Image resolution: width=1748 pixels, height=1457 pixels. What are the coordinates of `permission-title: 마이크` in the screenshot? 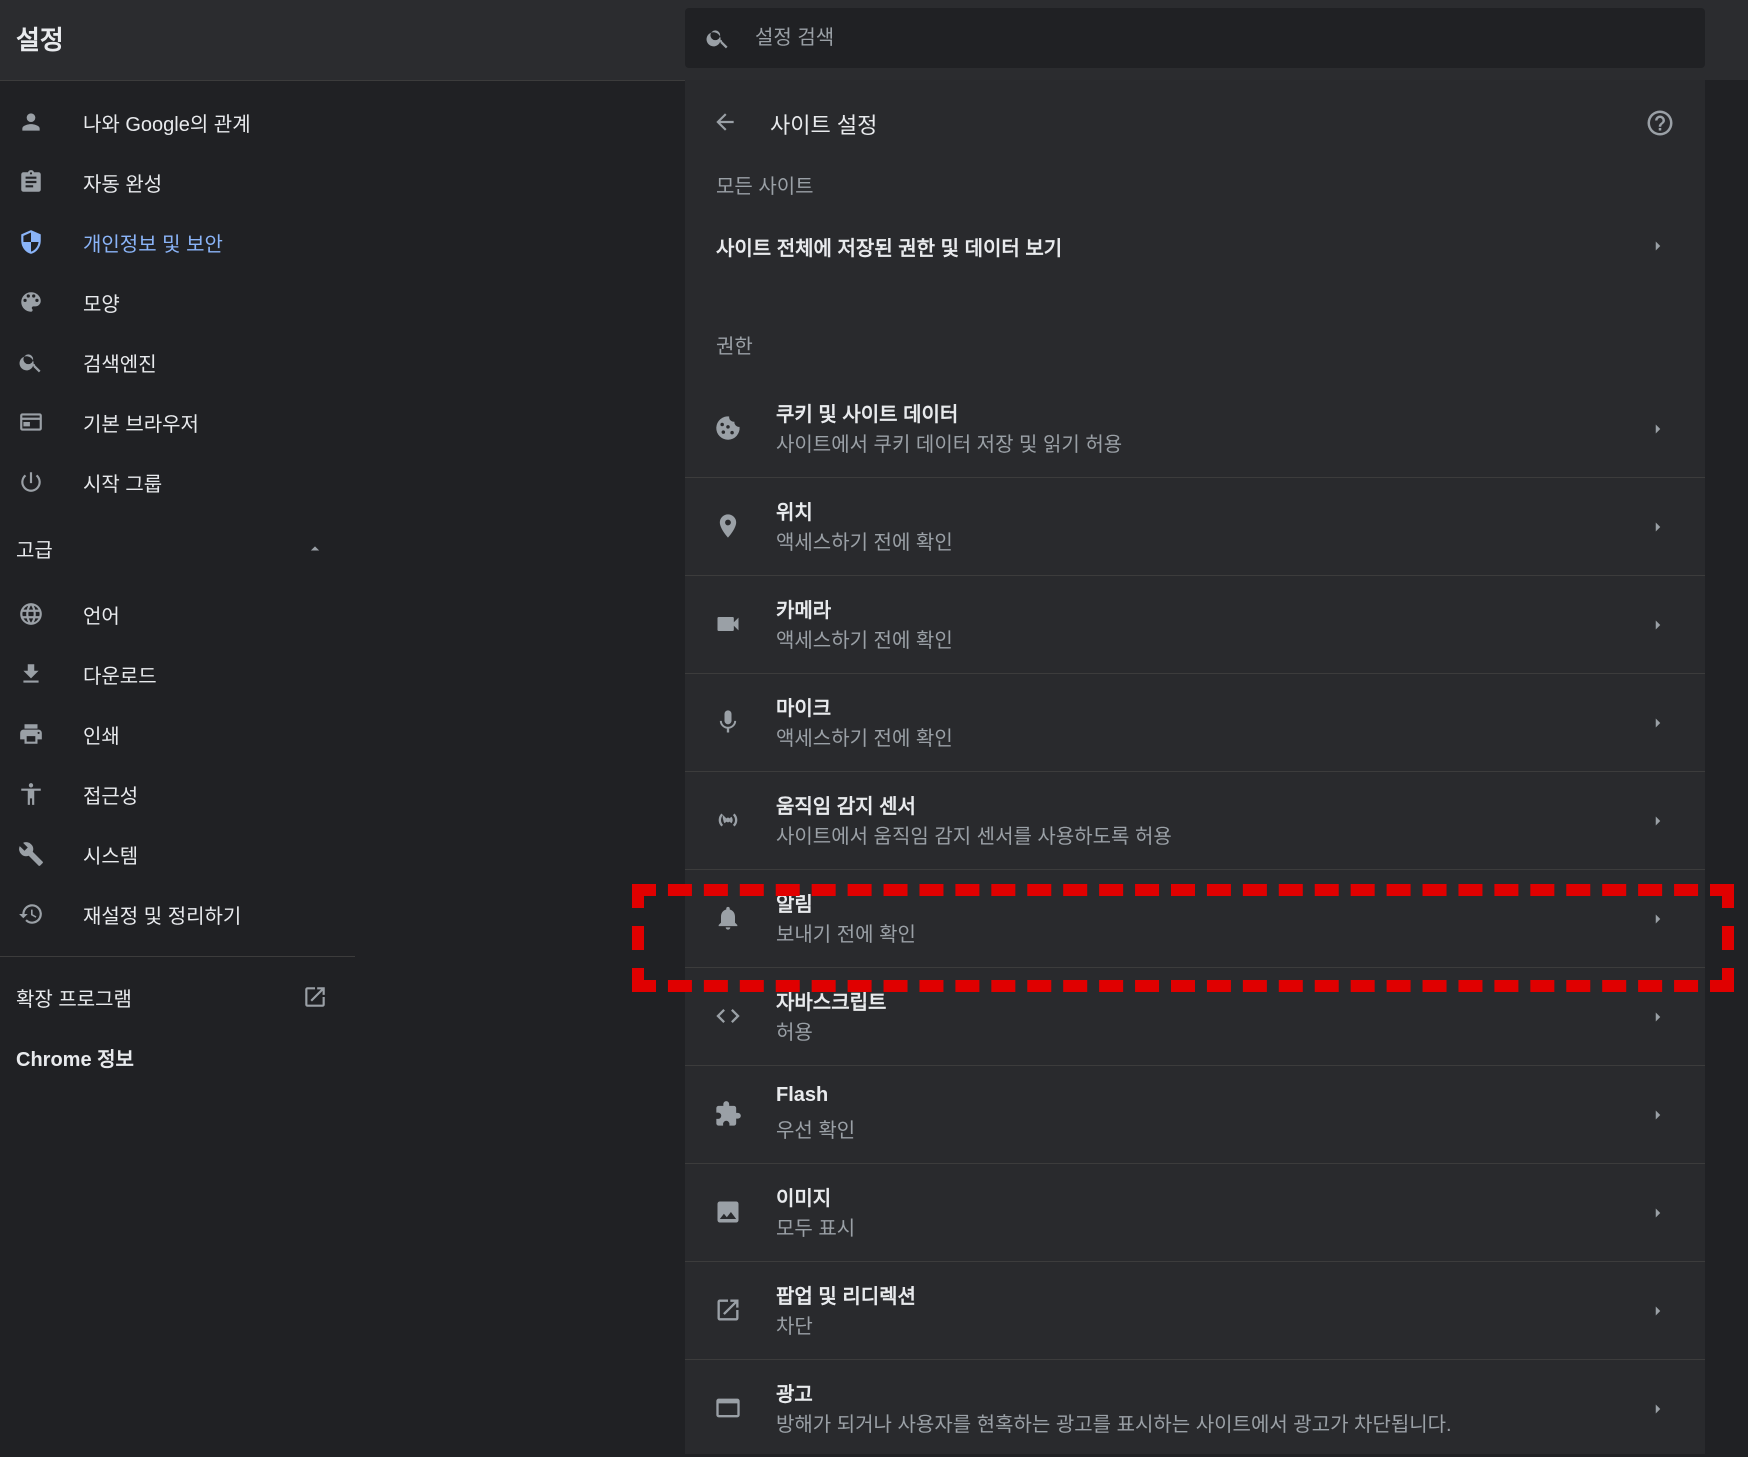 It's located at (804, 709).